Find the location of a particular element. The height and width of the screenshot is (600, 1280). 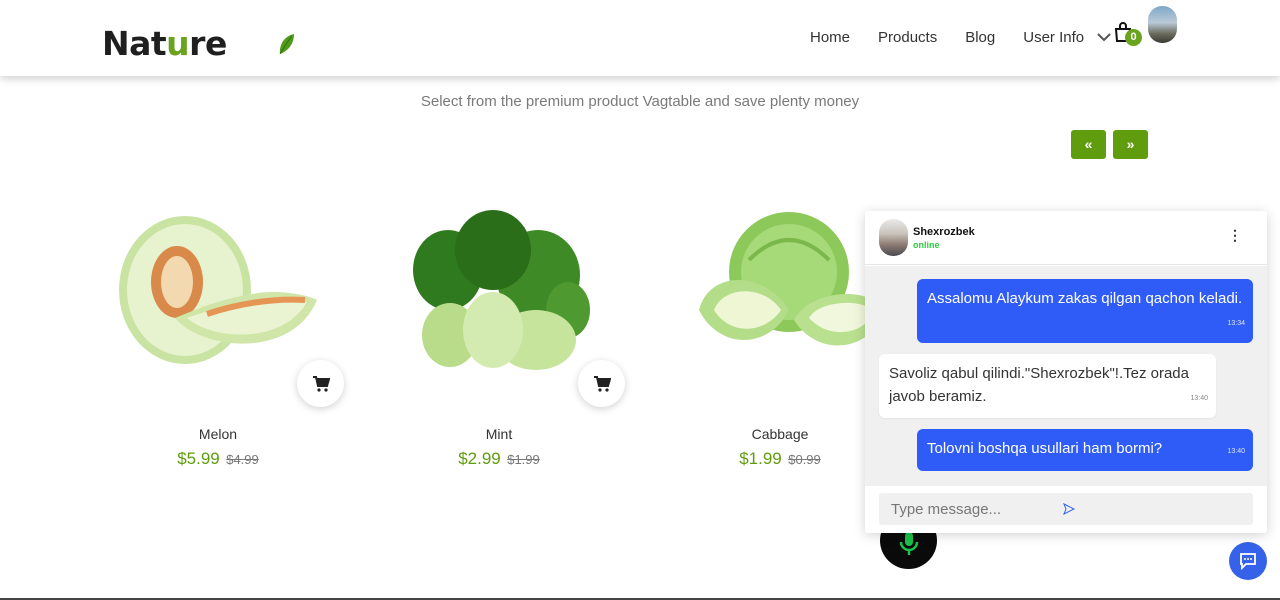

microphone-icon is located at coordinates (908, 543).